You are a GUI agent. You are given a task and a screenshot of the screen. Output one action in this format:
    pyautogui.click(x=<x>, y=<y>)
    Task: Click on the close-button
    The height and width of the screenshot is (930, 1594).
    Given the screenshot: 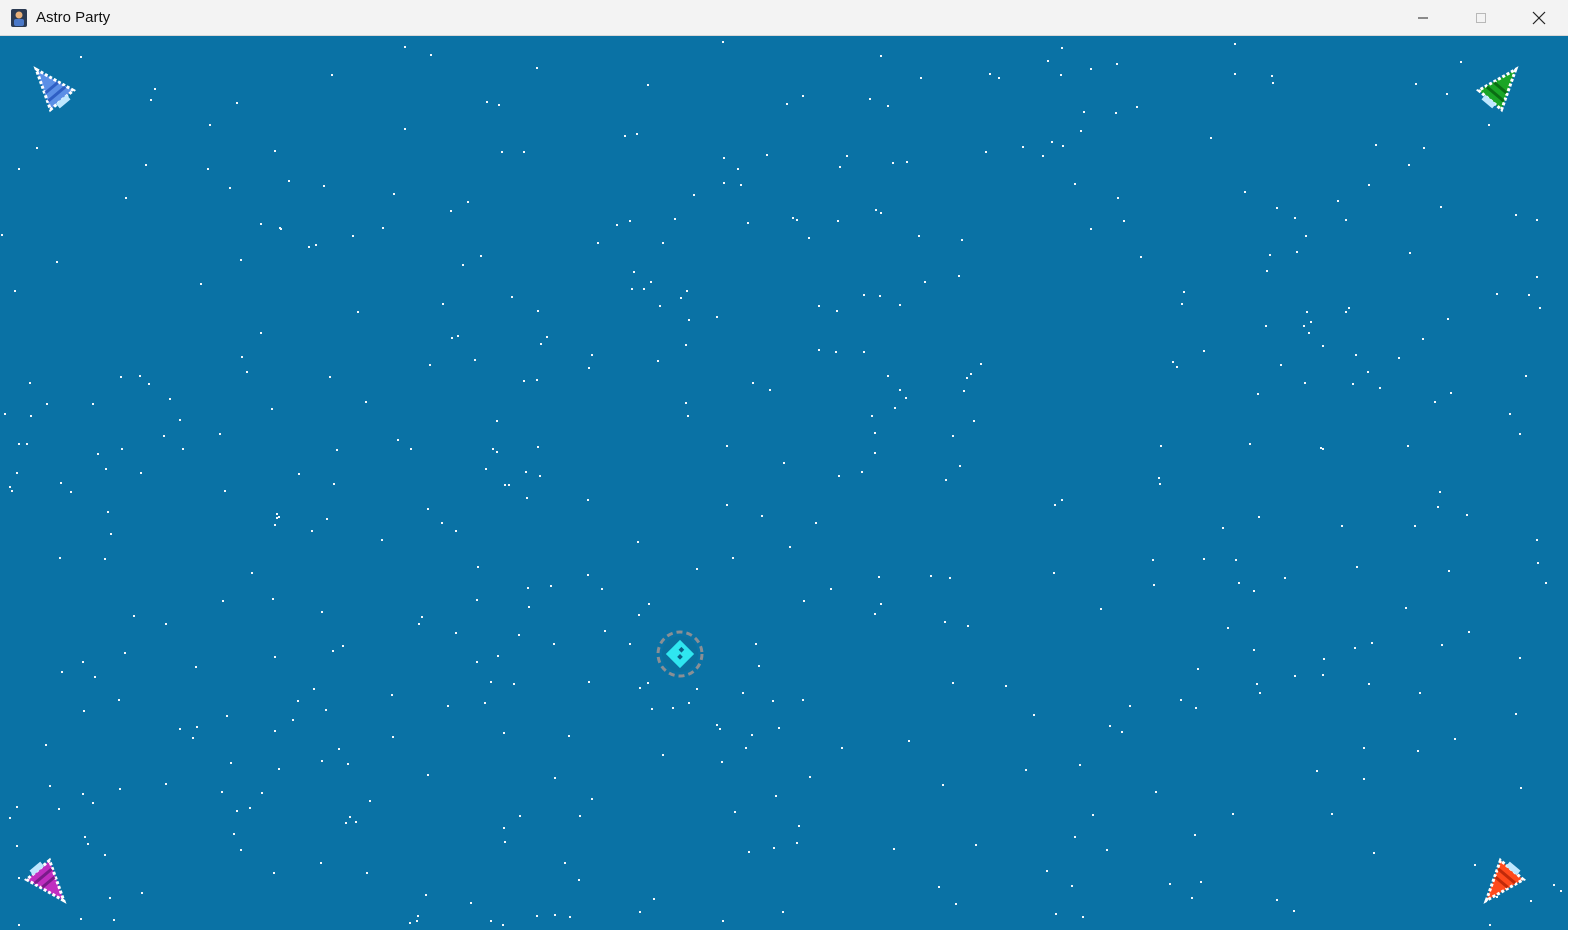 What is the action you would take?
    pyautogui.click(x=1539, y=17)
    